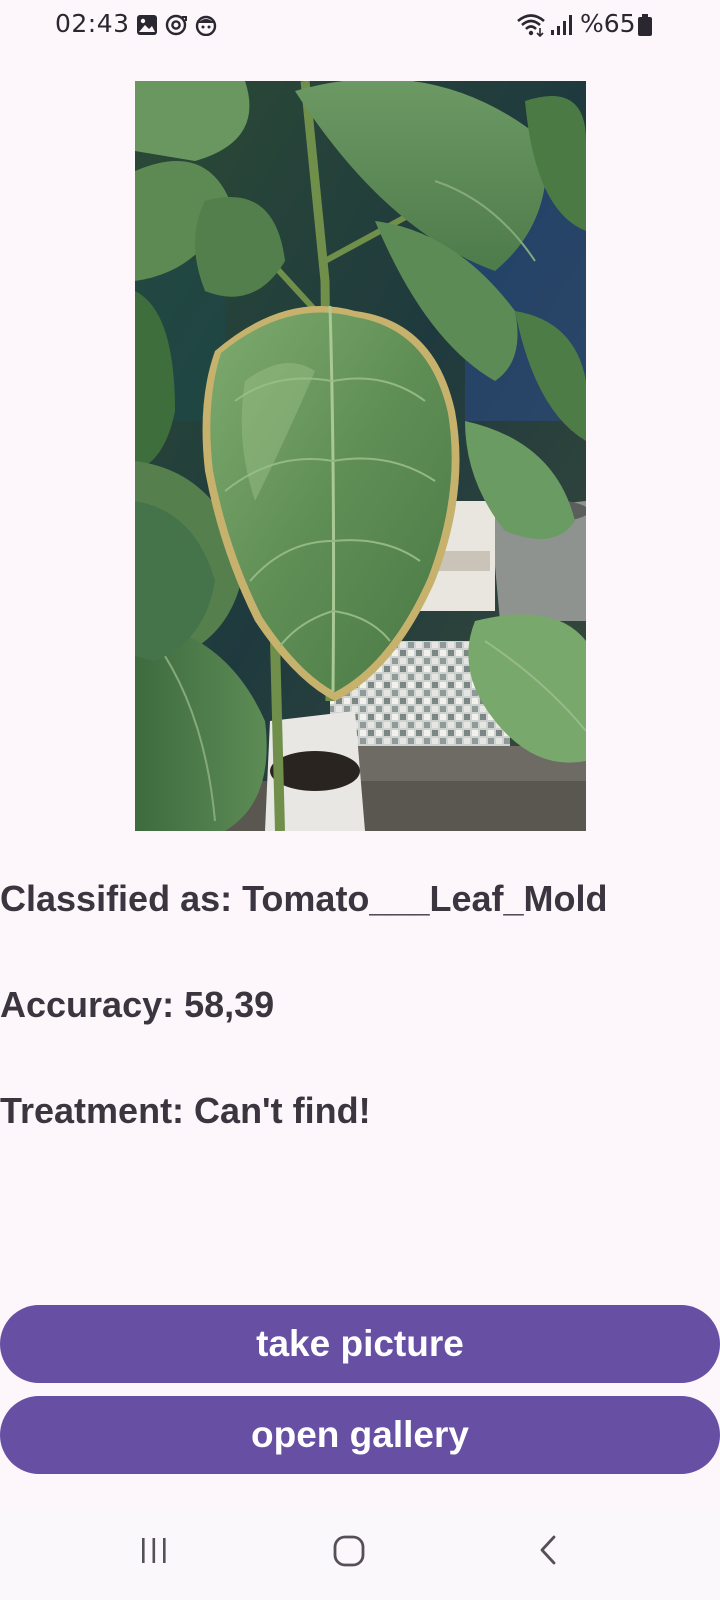  I want to click on sync-icon, so click(176, 25).